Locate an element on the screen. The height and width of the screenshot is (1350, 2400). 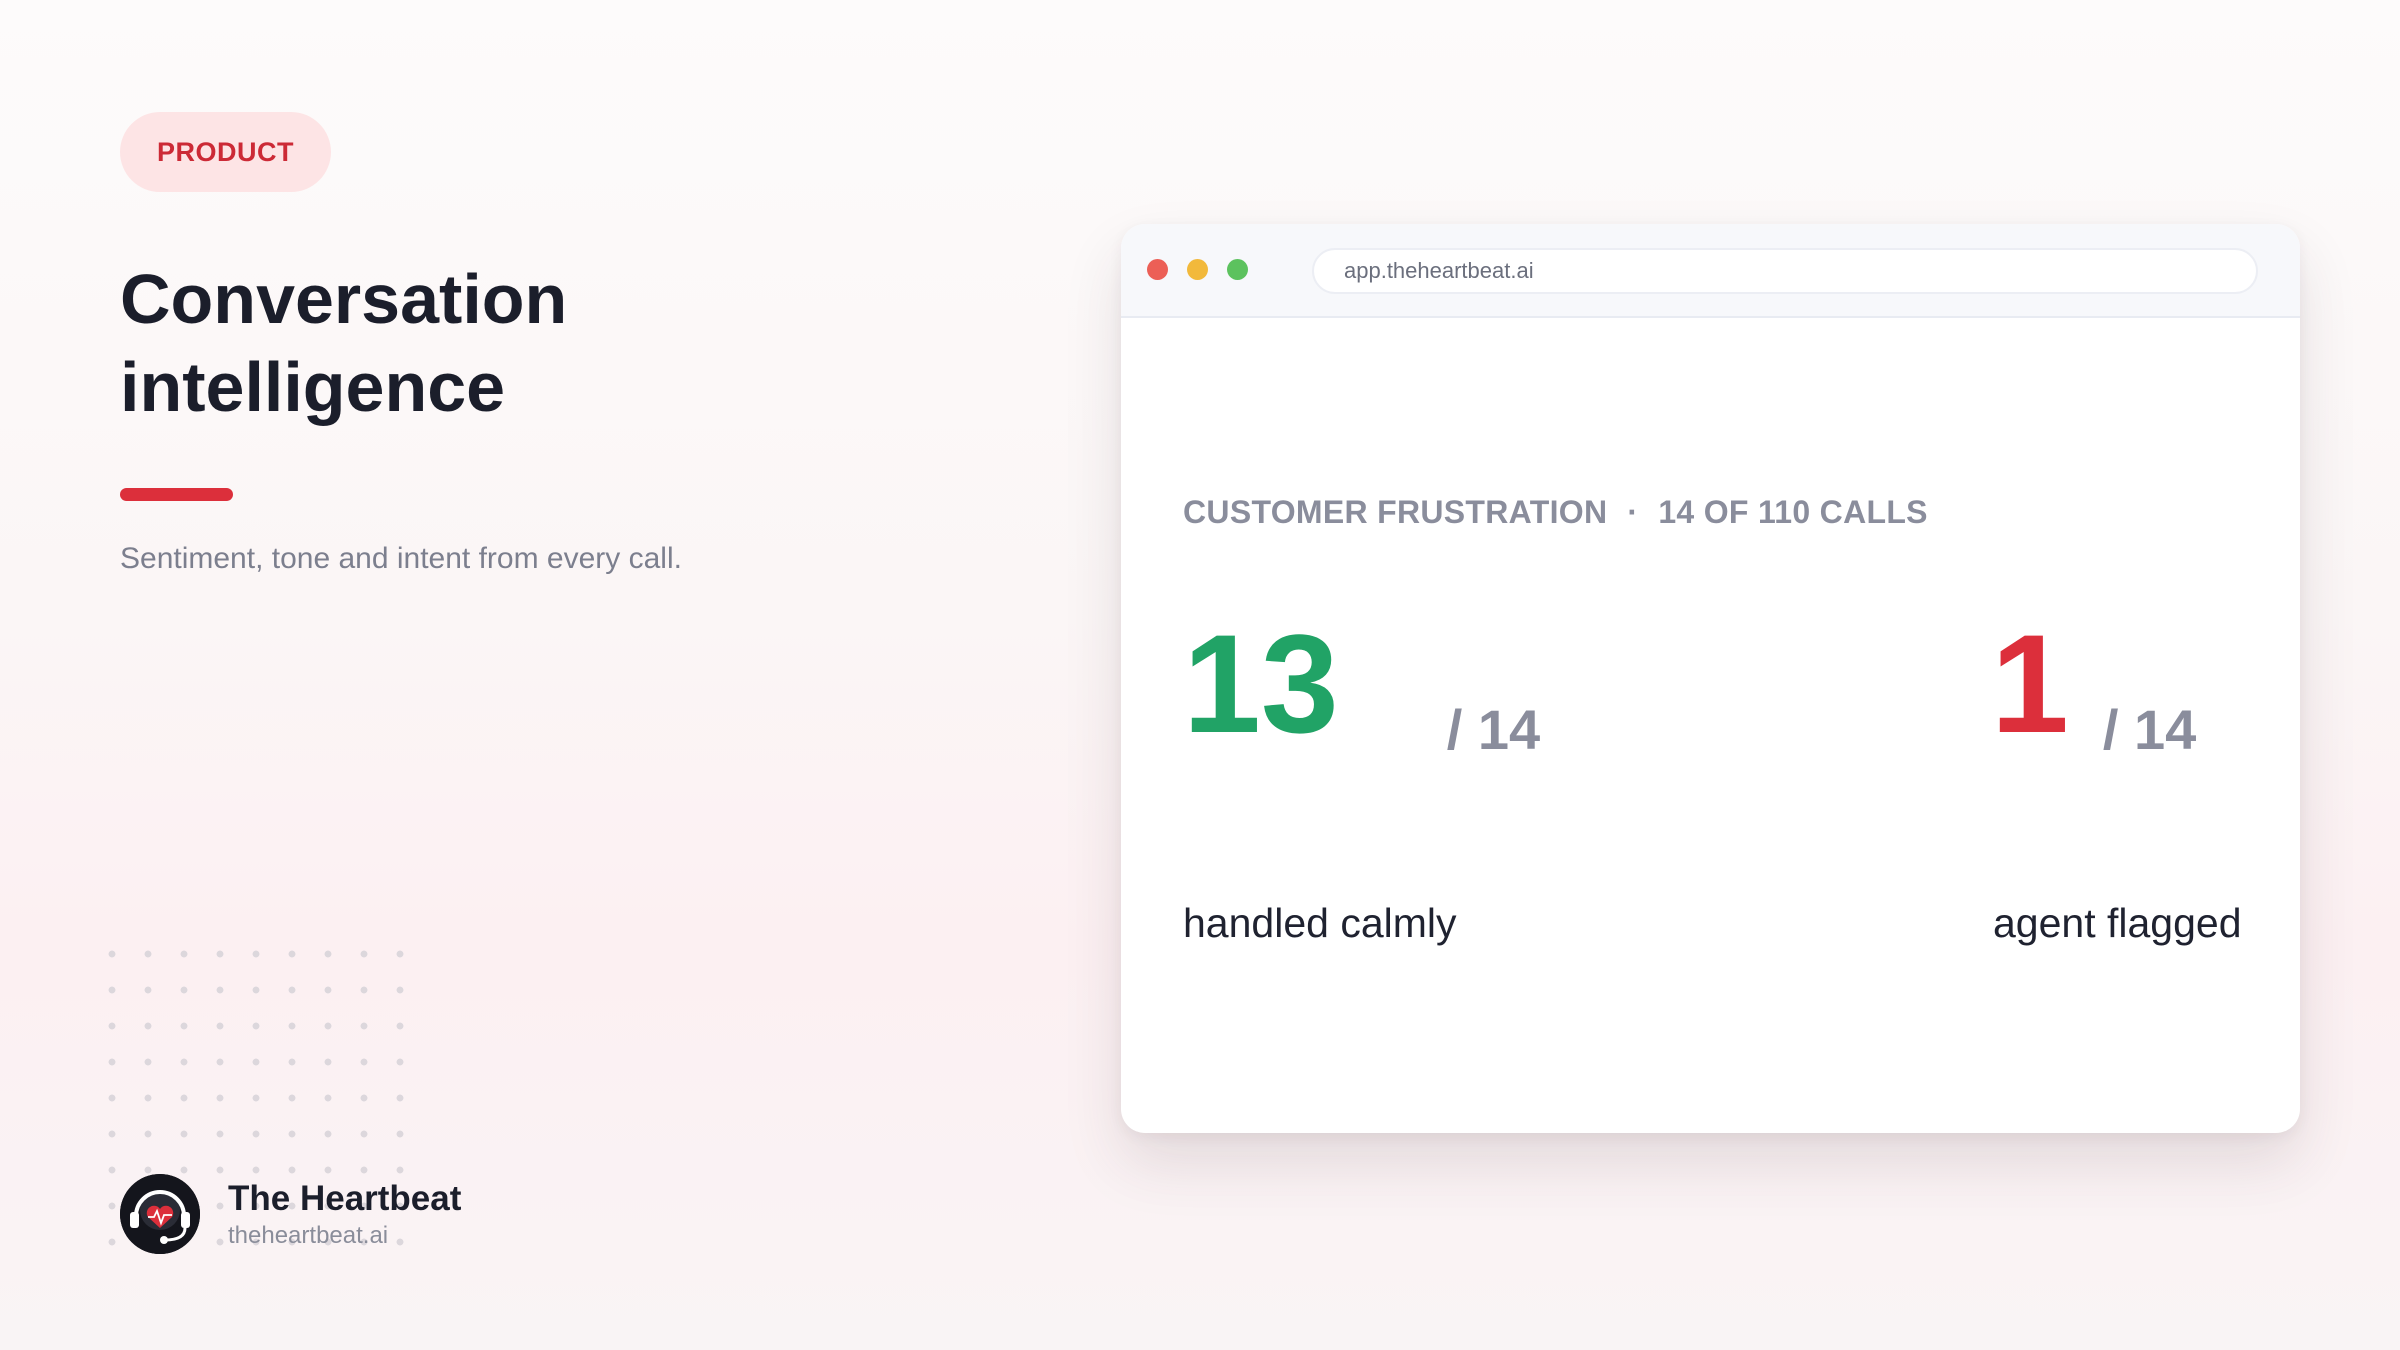
stat-value: 13 is located at coordinates (1261, 683).